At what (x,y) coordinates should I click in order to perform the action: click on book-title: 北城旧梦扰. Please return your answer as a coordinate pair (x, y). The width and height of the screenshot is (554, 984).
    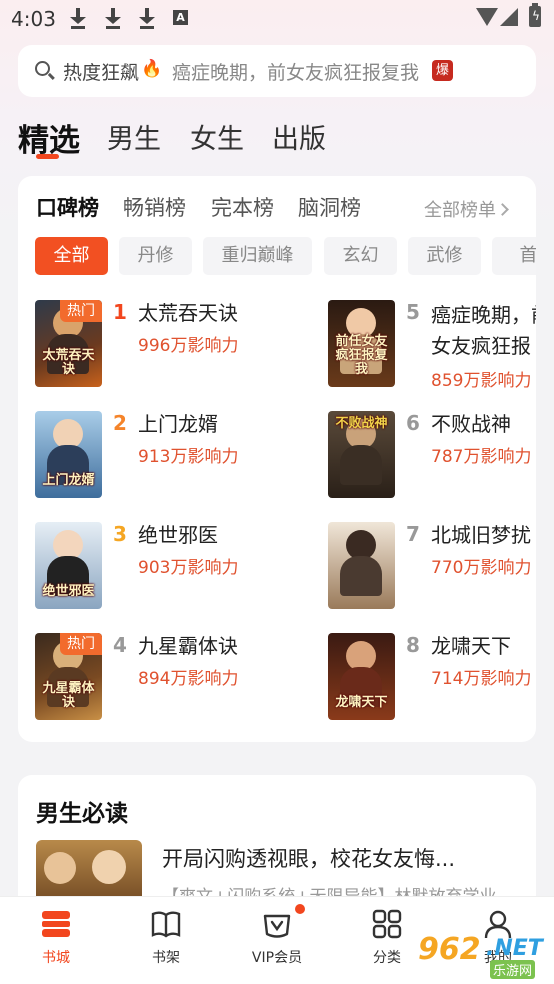
    Looking at the image, I should click on (481, 535).